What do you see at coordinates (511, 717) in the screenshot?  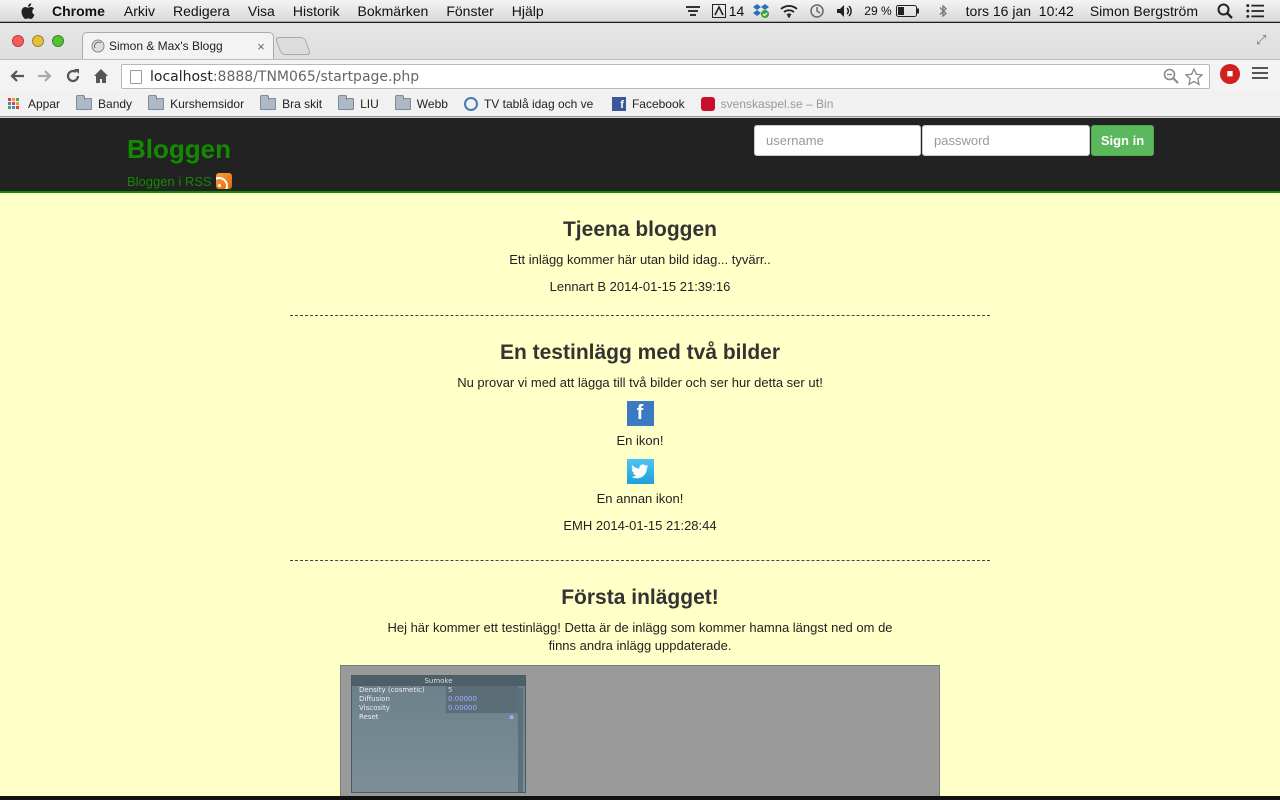 I see `panel-row-value: ▪` at bounding box center [511, 717].